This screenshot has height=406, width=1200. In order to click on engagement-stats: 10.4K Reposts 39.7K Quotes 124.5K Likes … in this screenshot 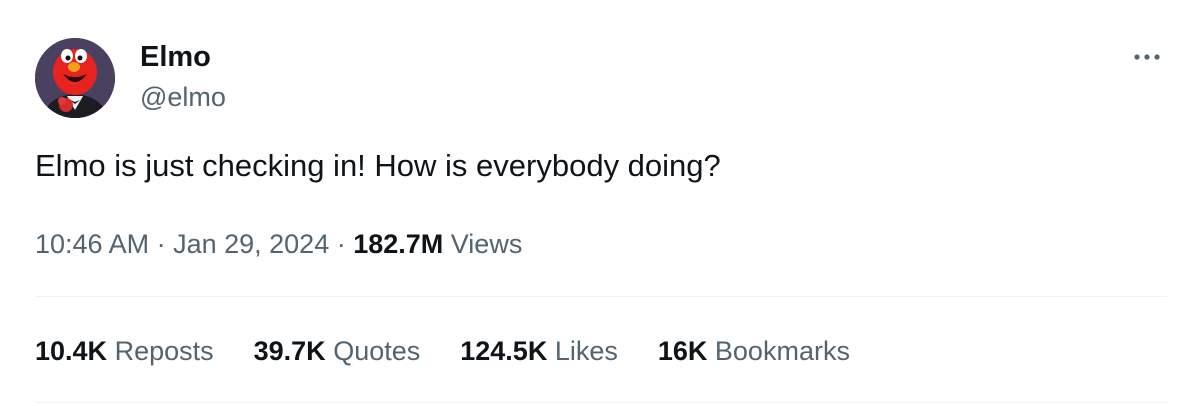, I will do `click(462, 351)`.